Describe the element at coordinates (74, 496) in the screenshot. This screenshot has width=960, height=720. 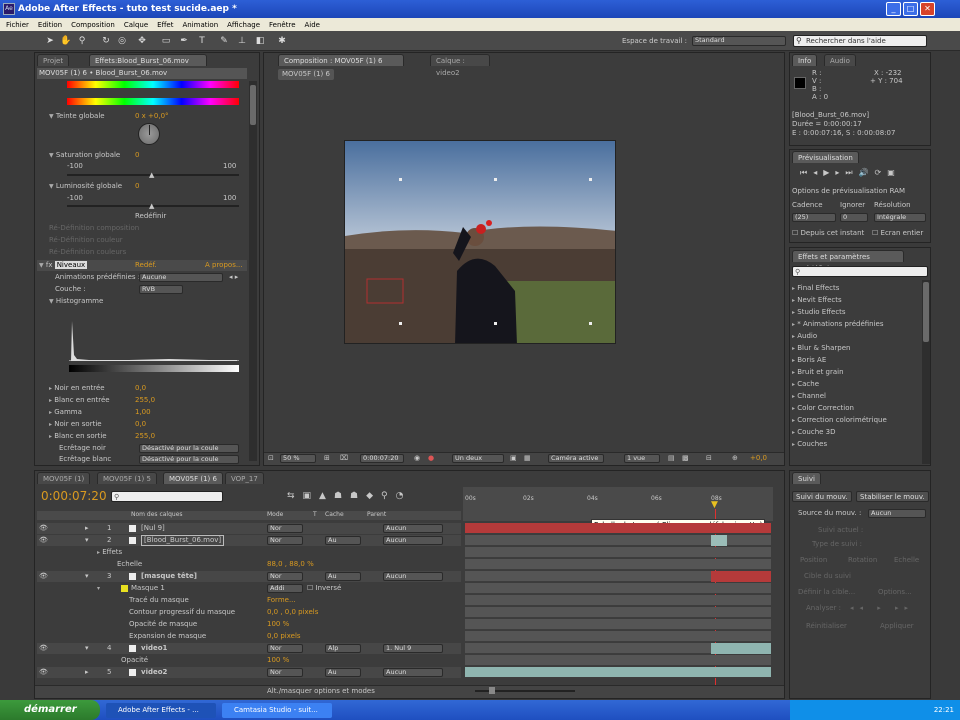
I see `timeline-timecode: 0:00:07:20` at that location.